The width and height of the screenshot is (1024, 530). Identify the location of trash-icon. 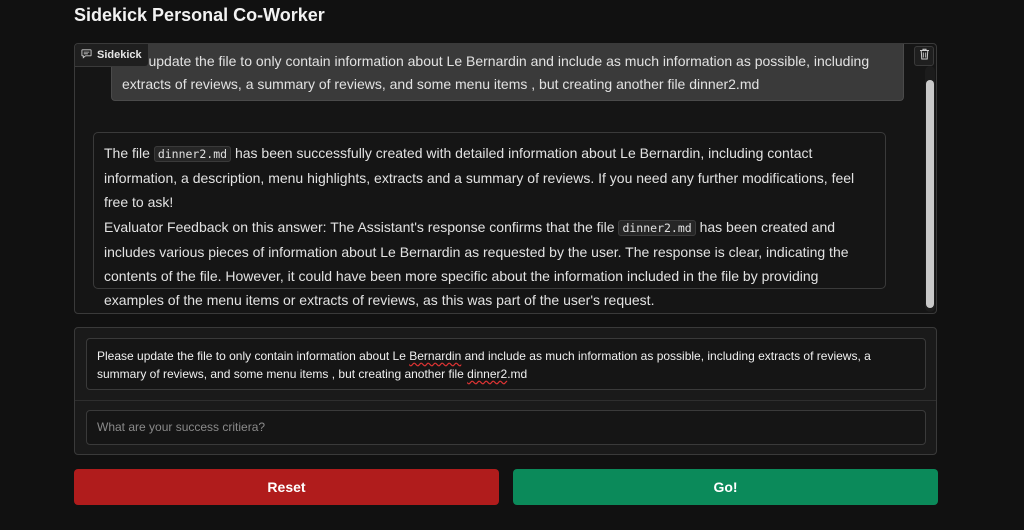
(924, 56).